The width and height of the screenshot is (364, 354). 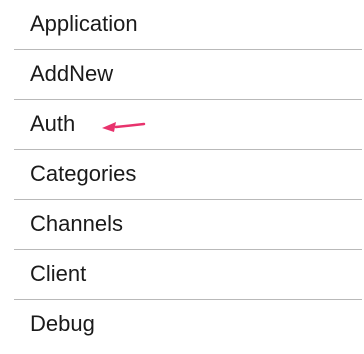 I want to click on menu-item-application: Application, so click(x=188, y=25).